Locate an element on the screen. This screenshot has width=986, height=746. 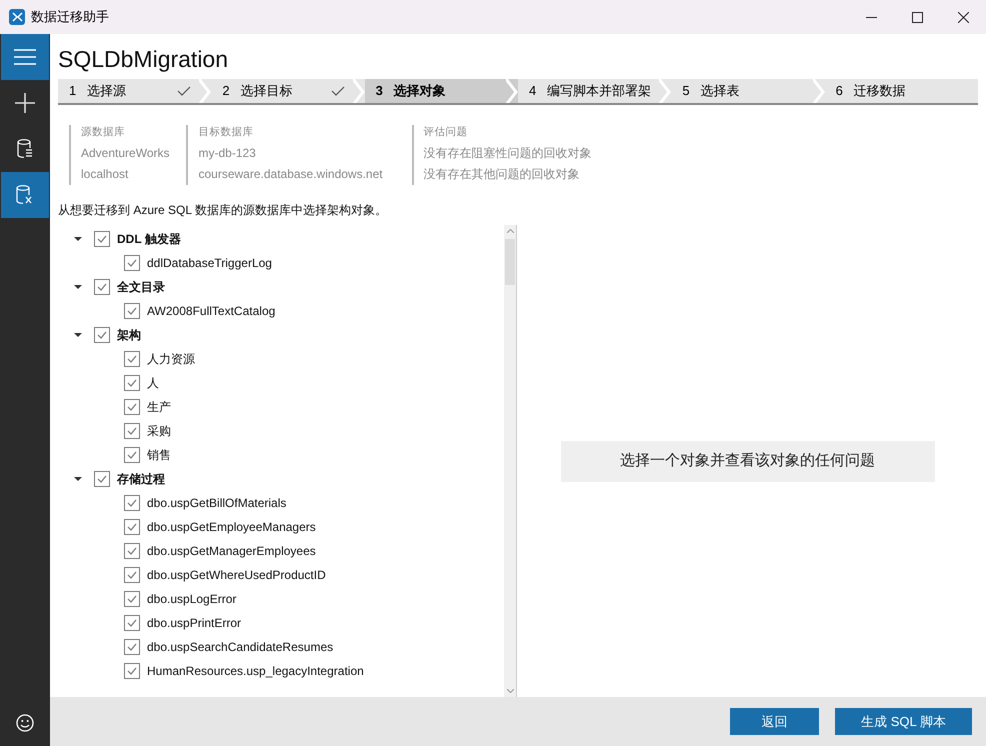
tree-item-label: AW2008FullTextCatalog is located at coordinates (211, 311).